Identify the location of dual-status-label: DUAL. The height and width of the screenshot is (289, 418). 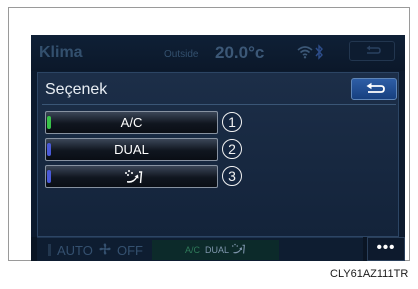
(217, 250).